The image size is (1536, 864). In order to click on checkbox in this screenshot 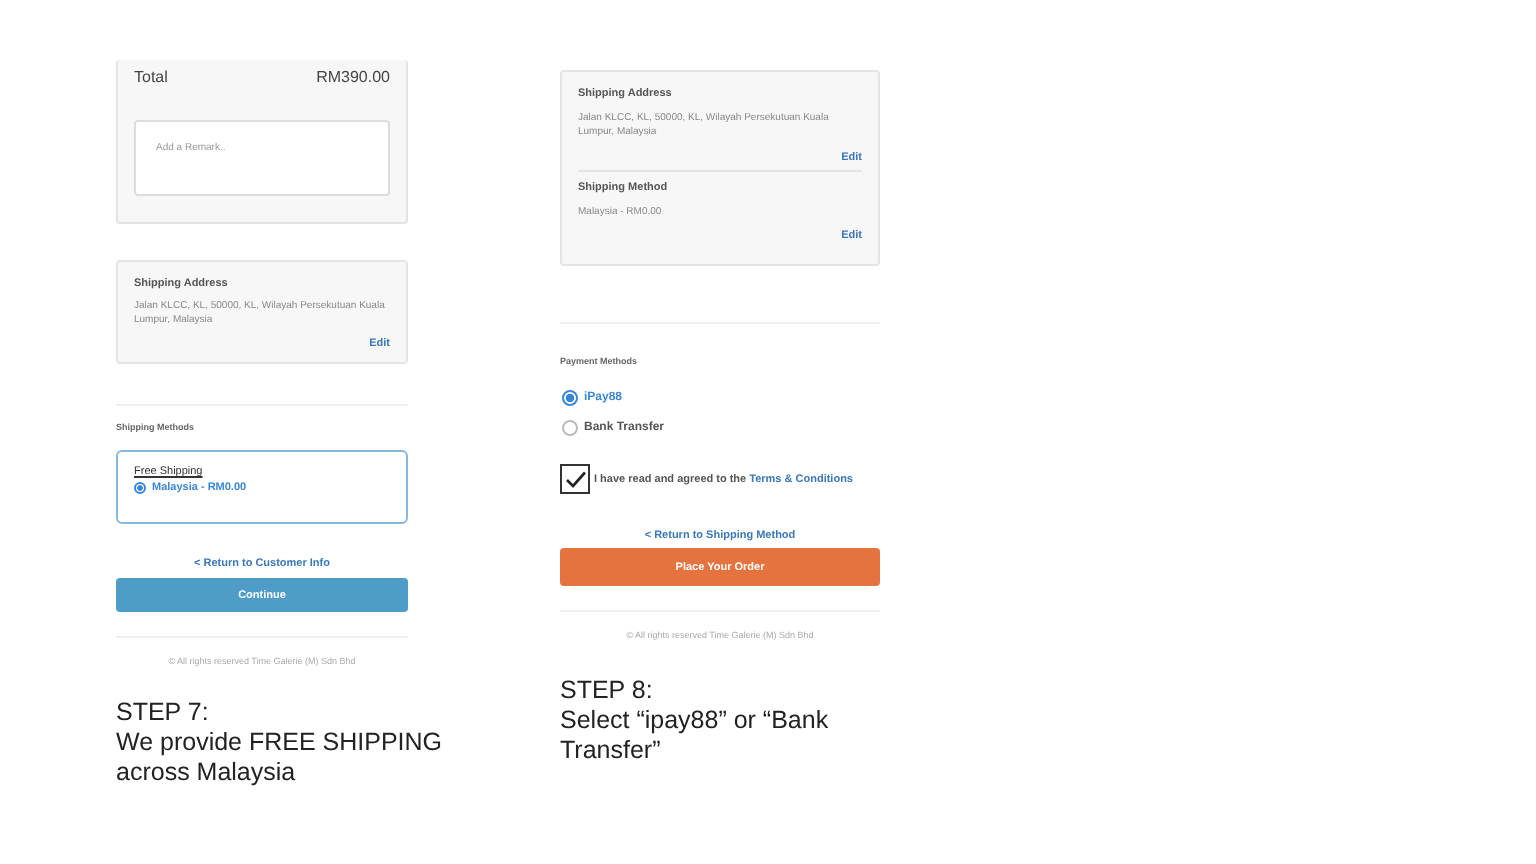, I will do `click(575, 479)`.